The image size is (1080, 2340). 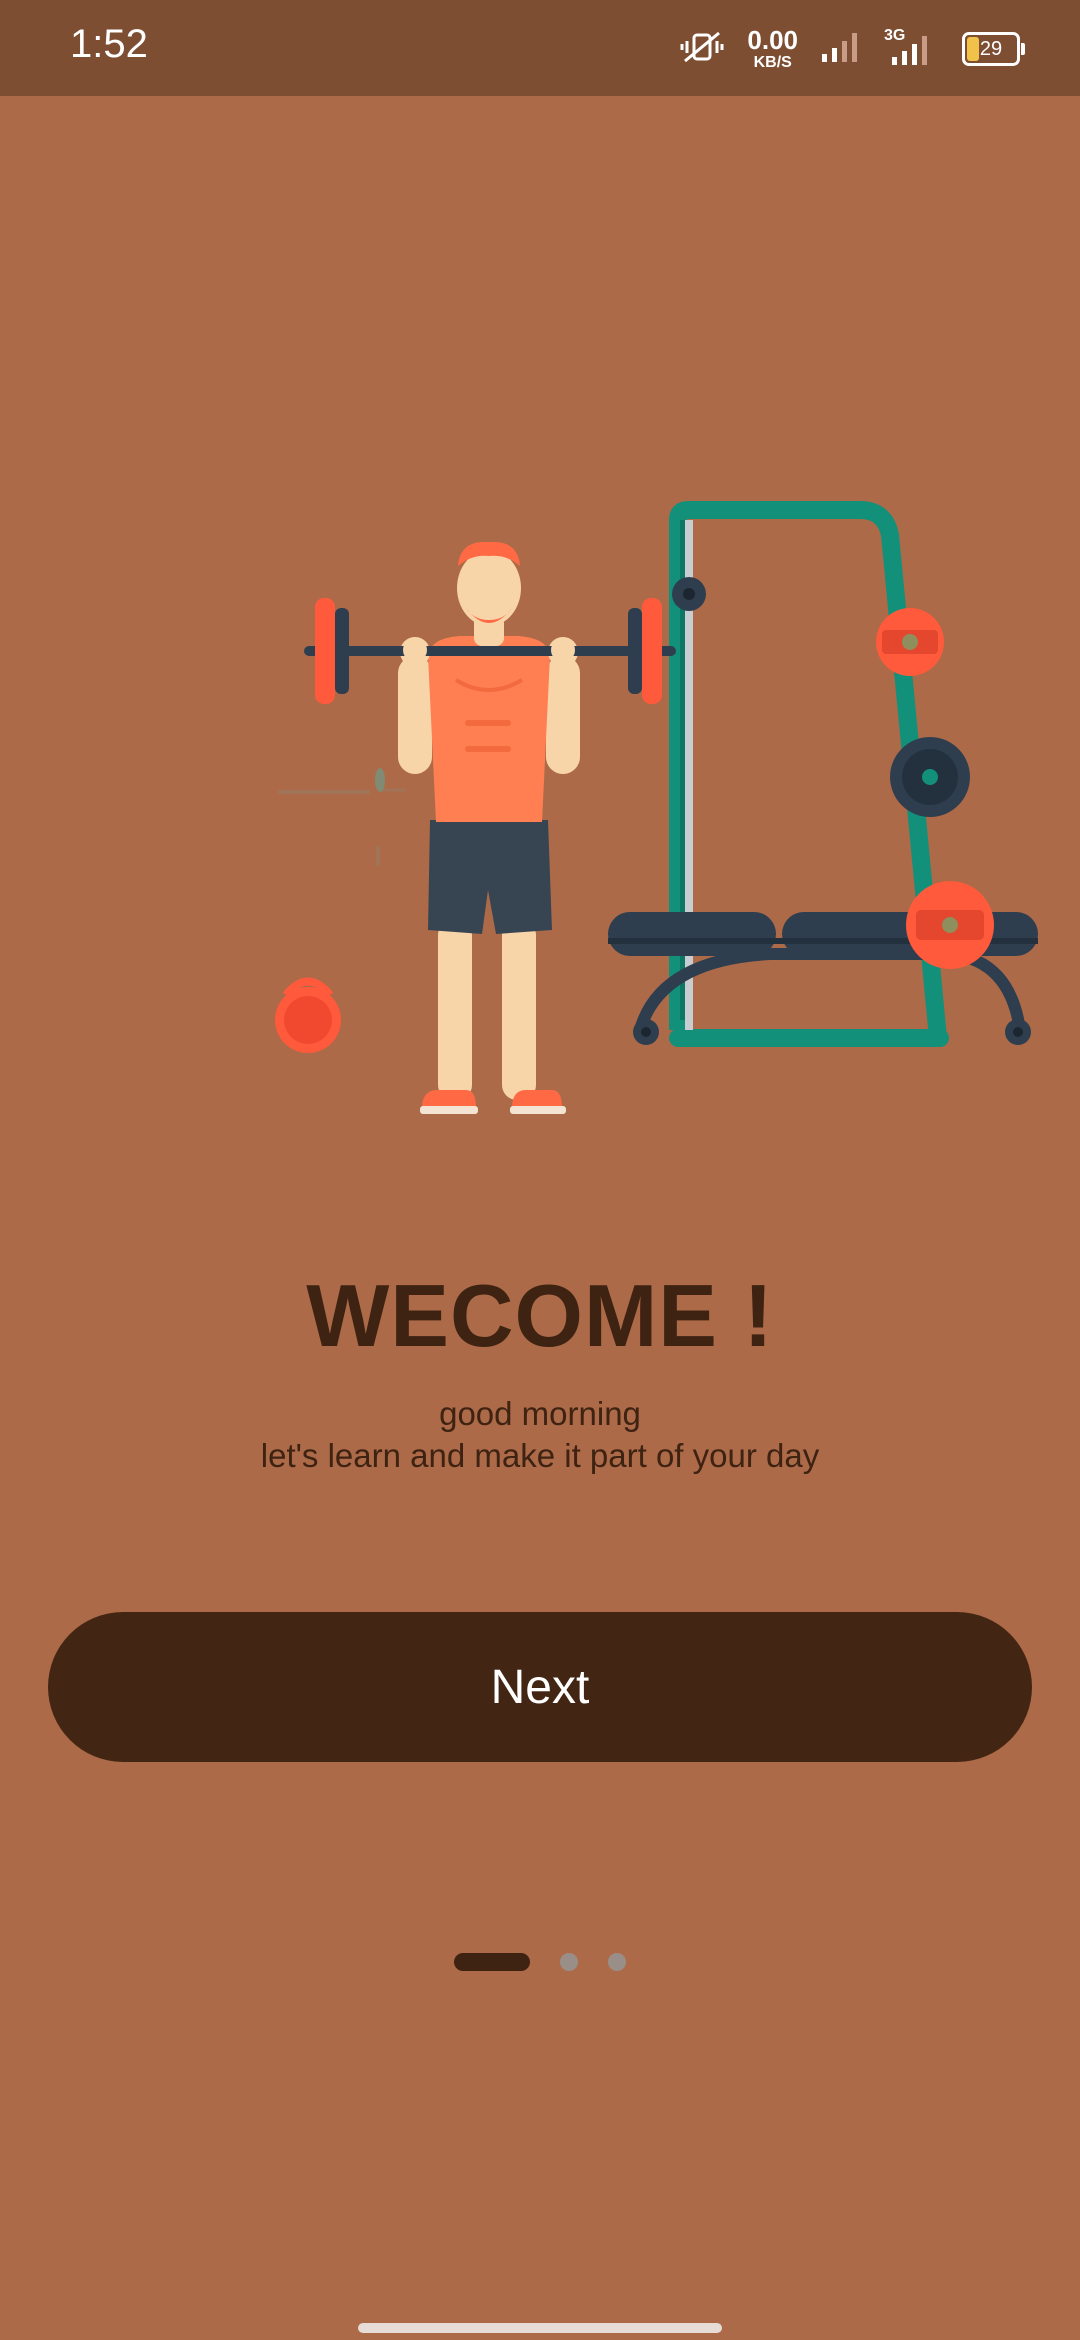 I want to click on page-indicator, so click(x=540, y=1962).